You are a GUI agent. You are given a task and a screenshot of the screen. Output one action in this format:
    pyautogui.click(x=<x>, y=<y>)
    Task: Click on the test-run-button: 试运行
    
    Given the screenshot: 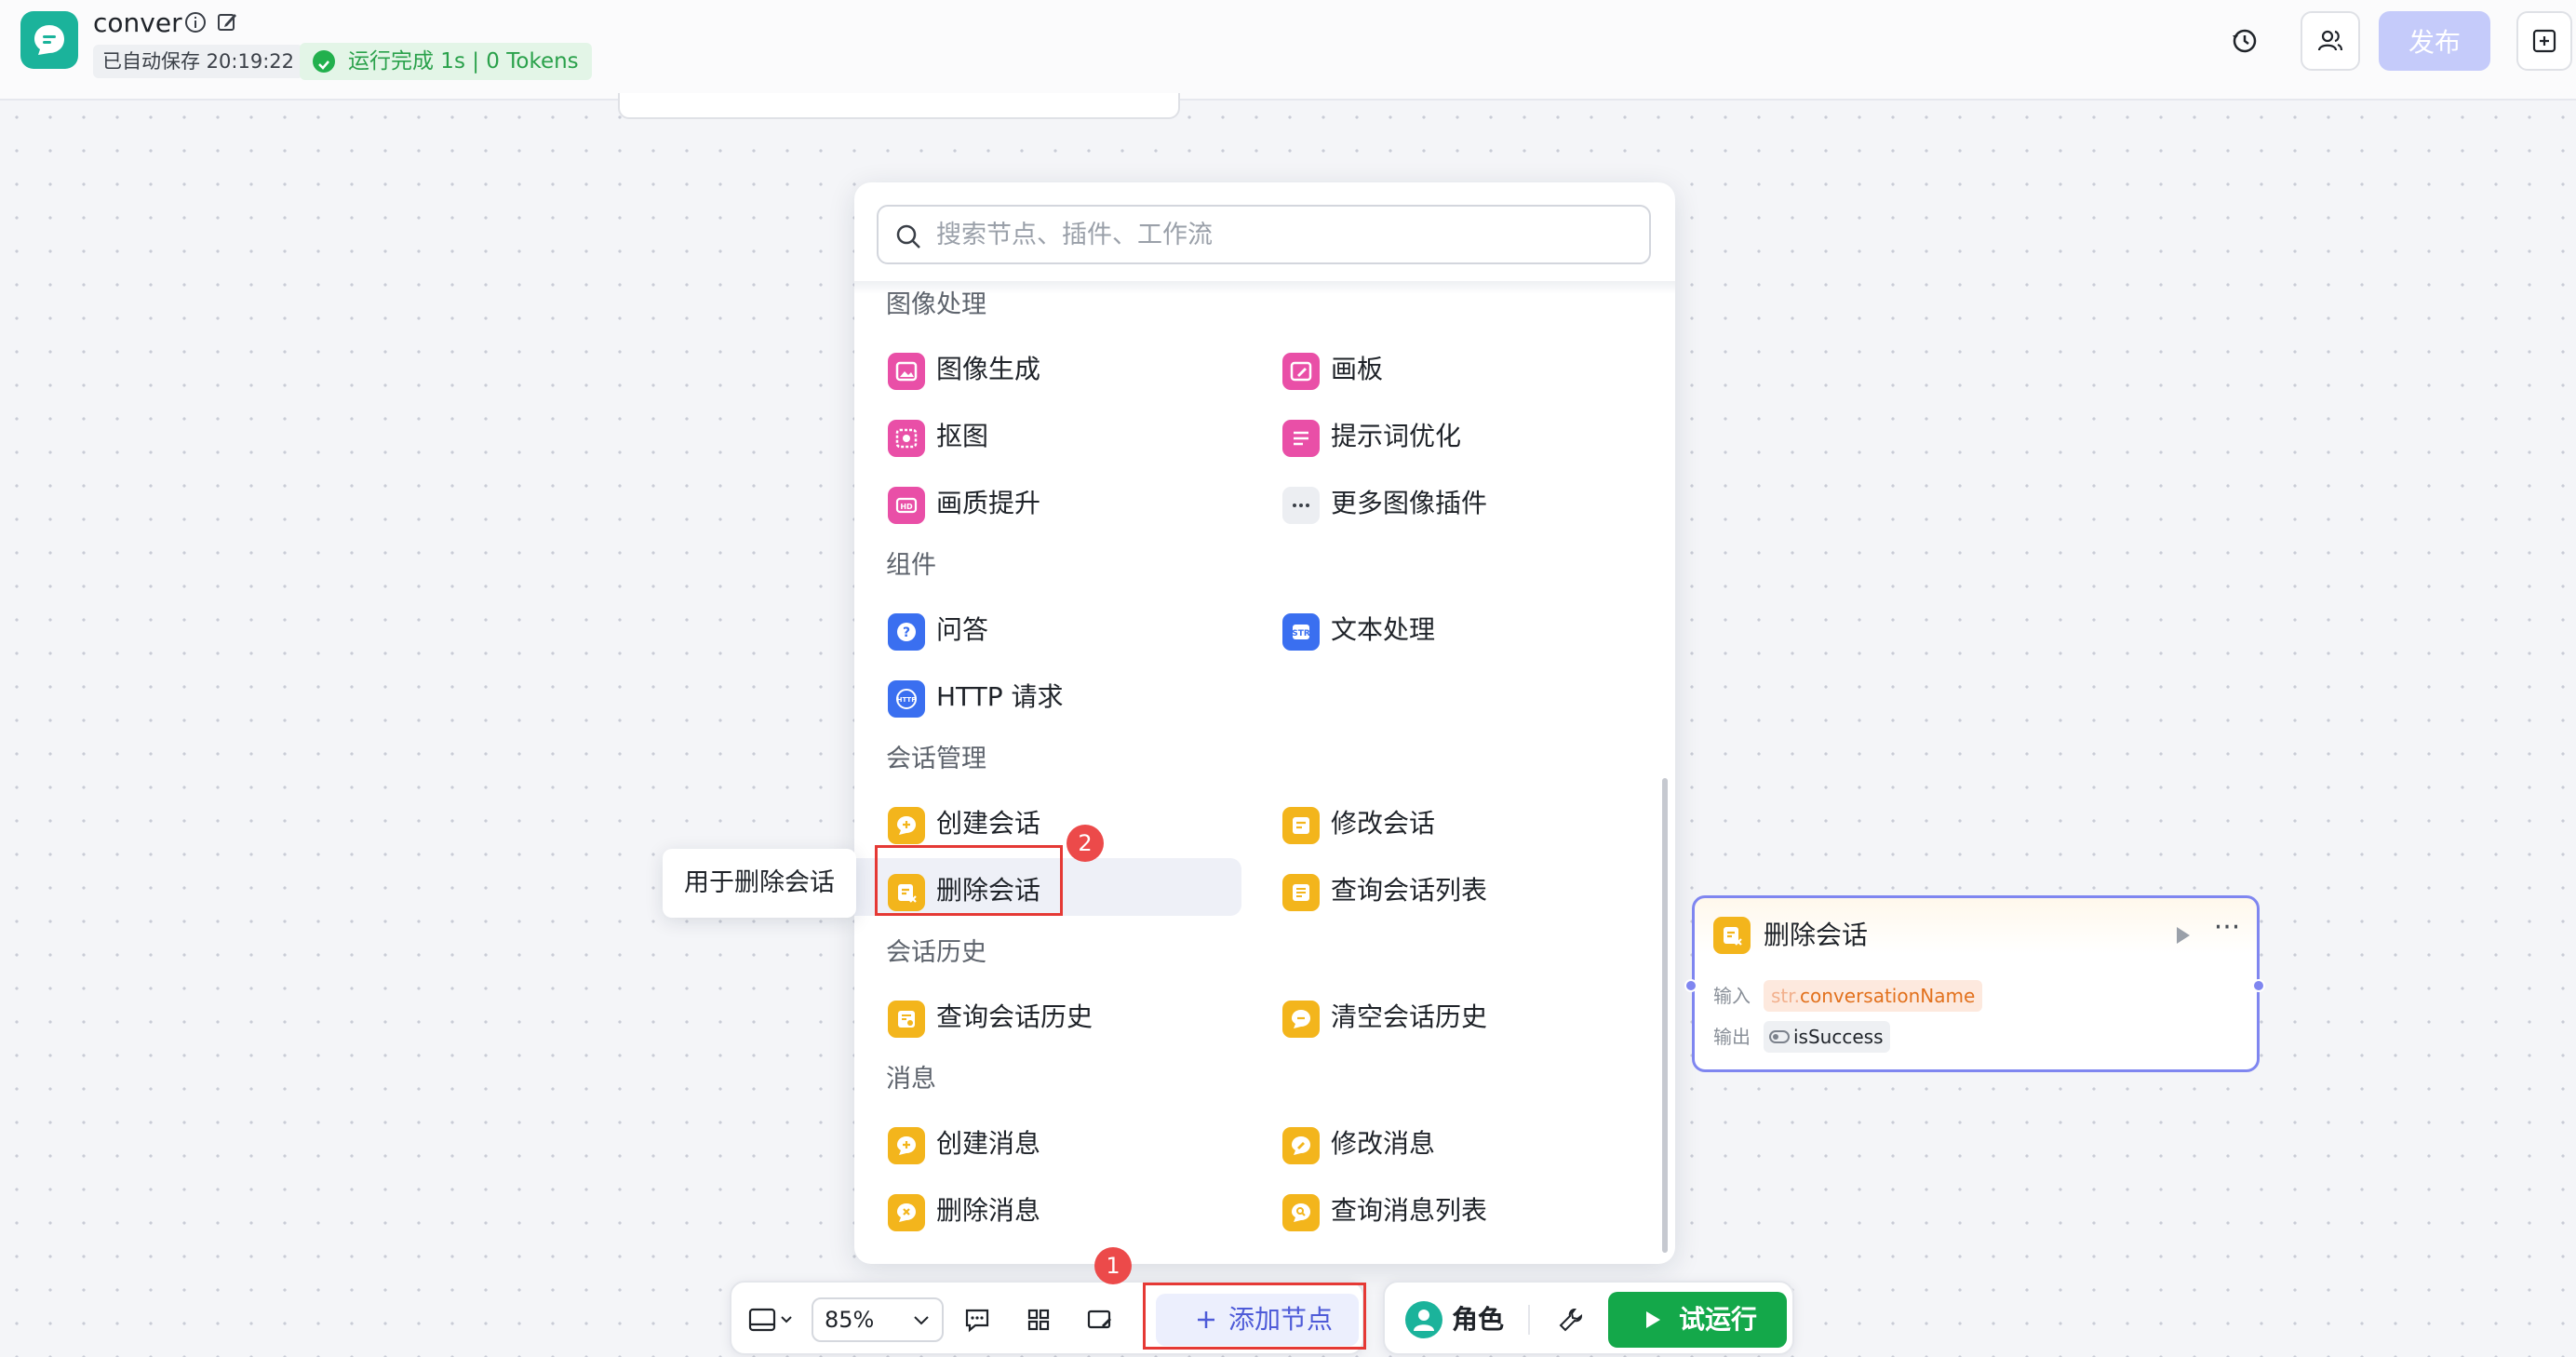 What is the action you would take?
    pyautogui.click(x=1697, y=1320)
    